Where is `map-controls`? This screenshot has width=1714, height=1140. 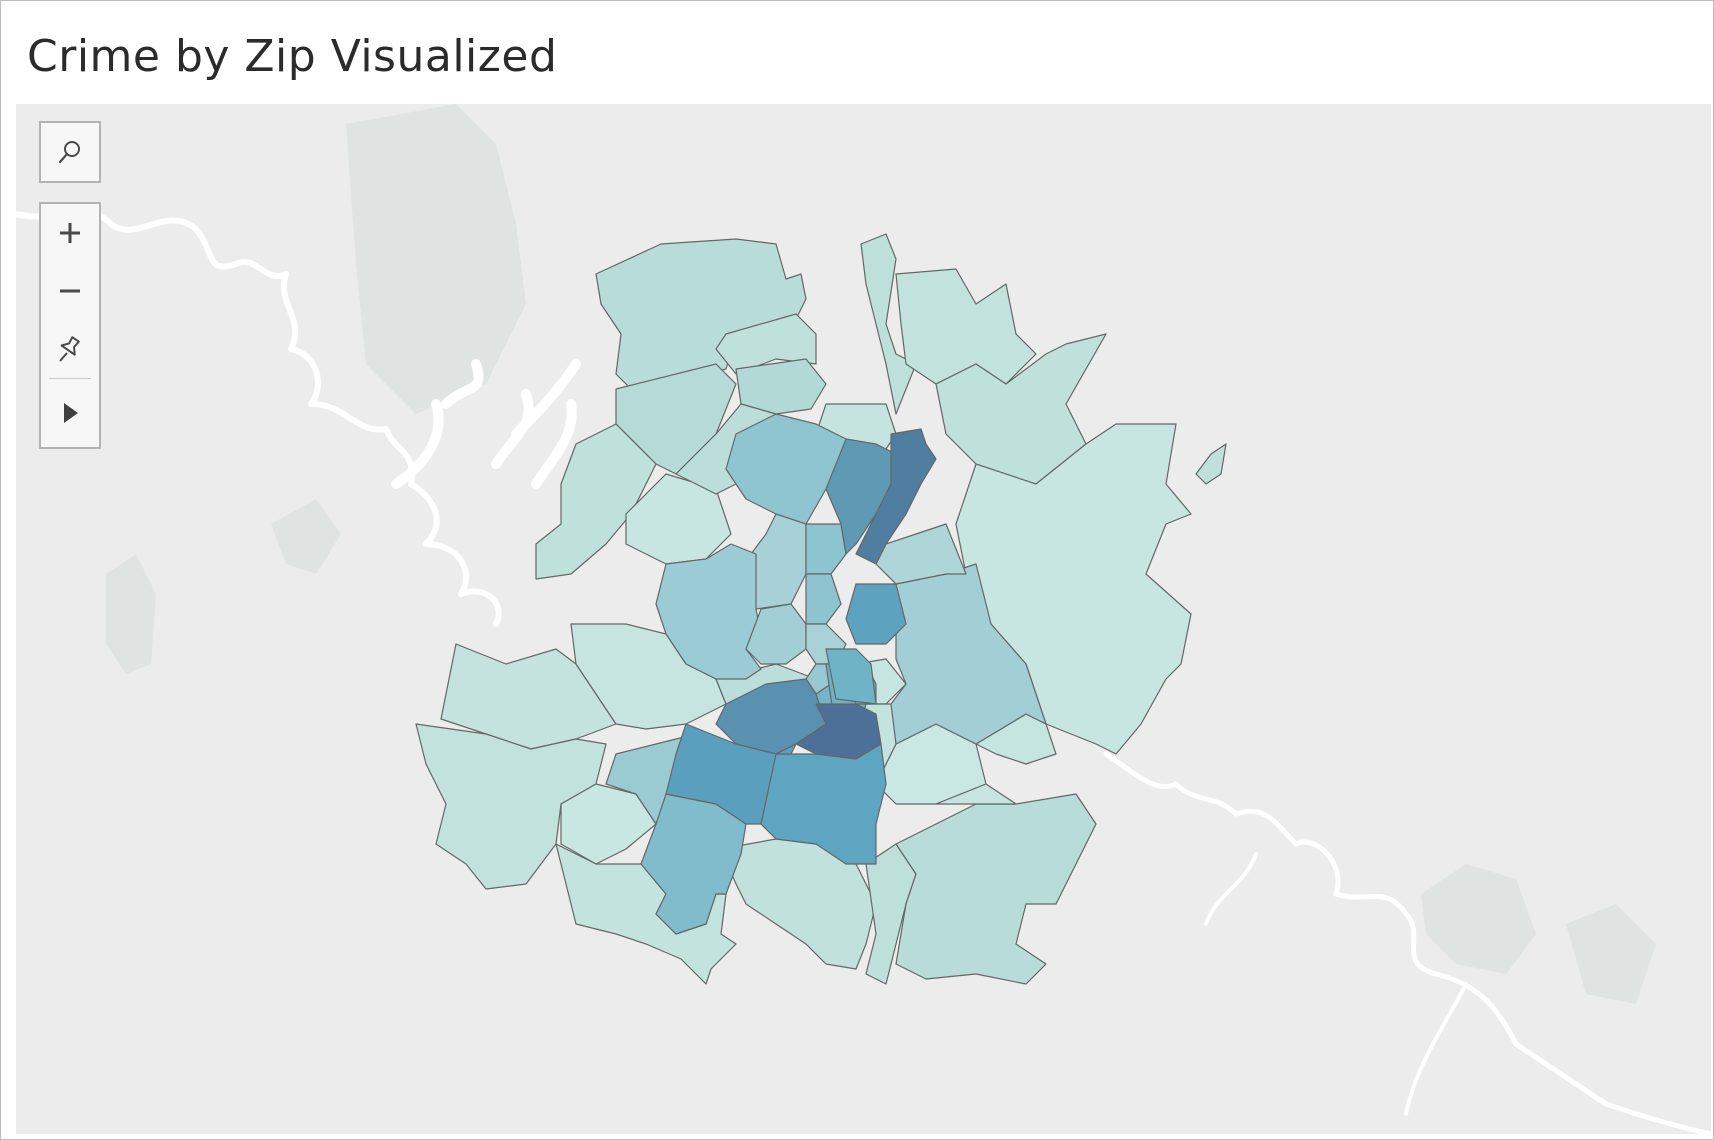 map-controls is located at coordinates (70, 325).